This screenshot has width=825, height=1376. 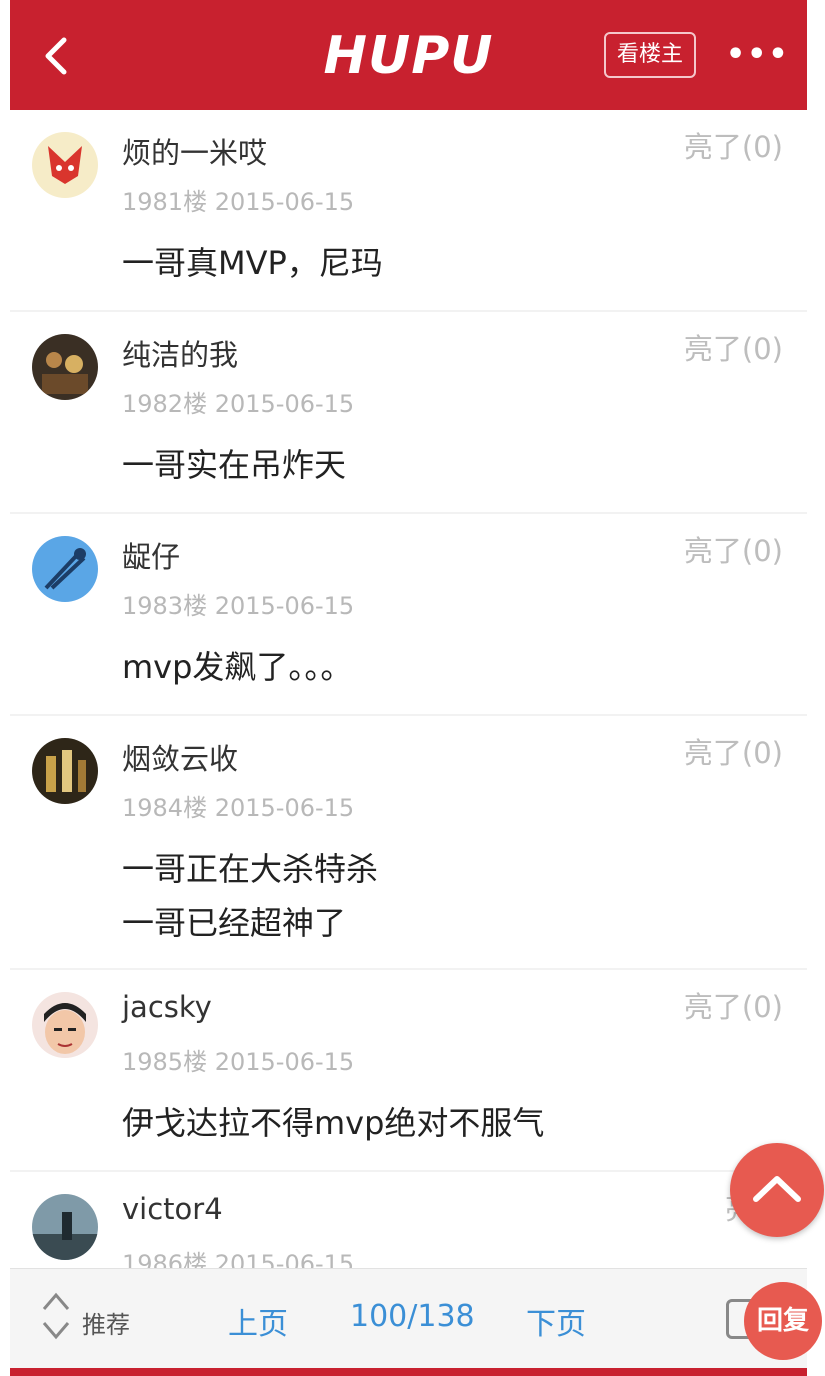 What do you see at coordinates (180, 353) in the screenshot?
I see `username: 纯洁的我` at bounding box center [180, 353].